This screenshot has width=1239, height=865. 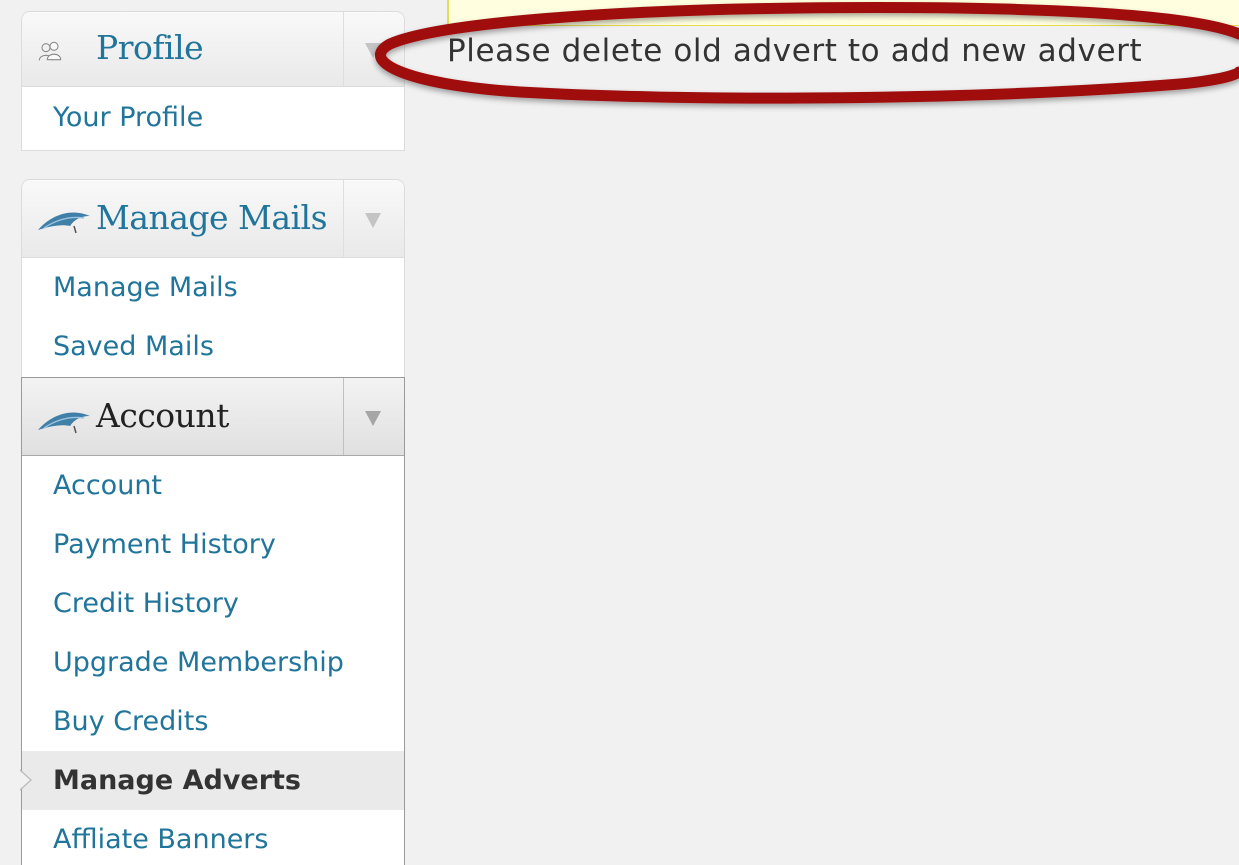 What do you see at coordinates (213, 662) in the screenshot?
I see `menu-item-upgrade-membership: Upgrade Membership` at bounding box center [213, 662].